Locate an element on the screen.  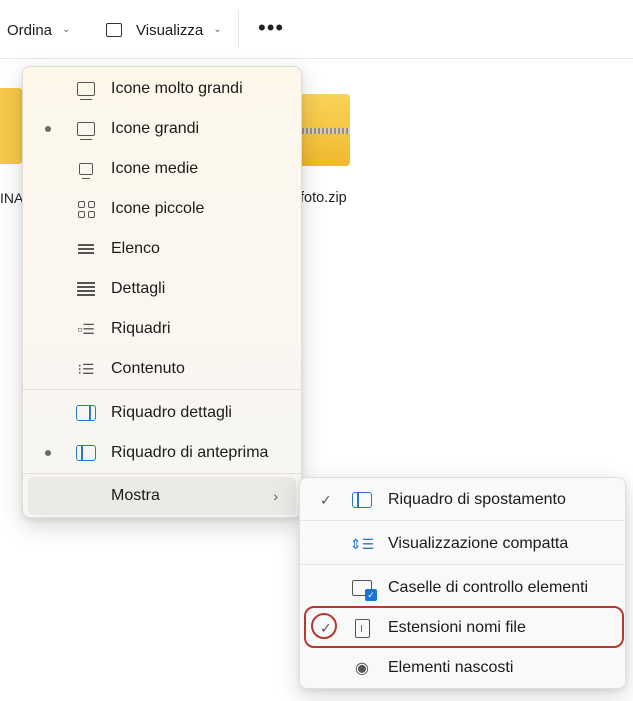
preview-pane-icon is located at coordinates (86, 453).